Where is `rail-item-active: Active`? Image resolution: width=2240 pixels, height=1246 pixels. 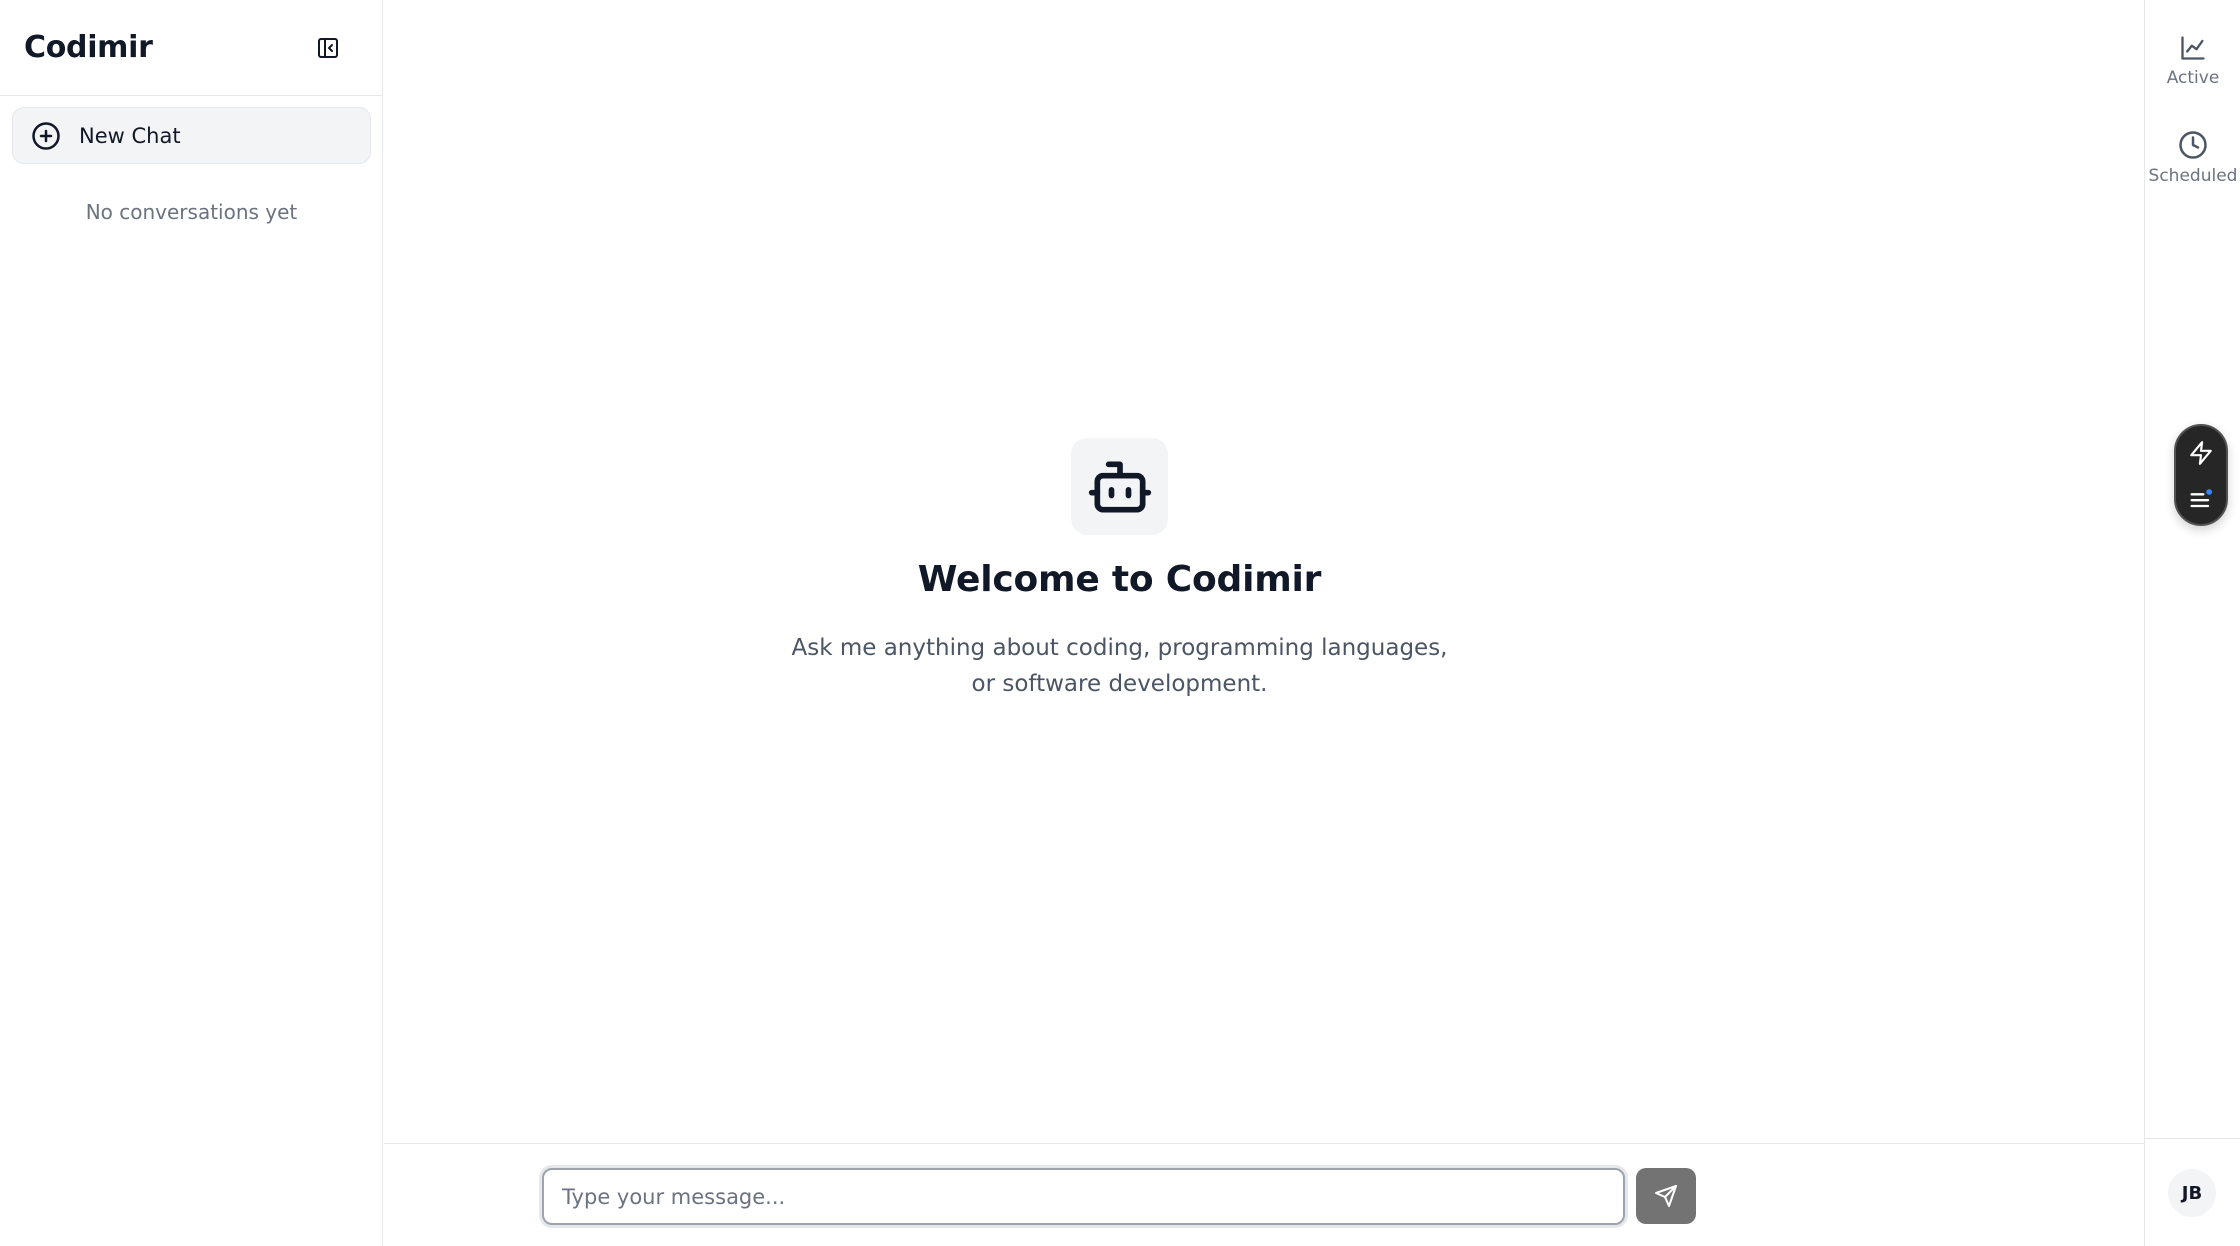 rail-item-active: Active is located at coordinates (2192, 61).